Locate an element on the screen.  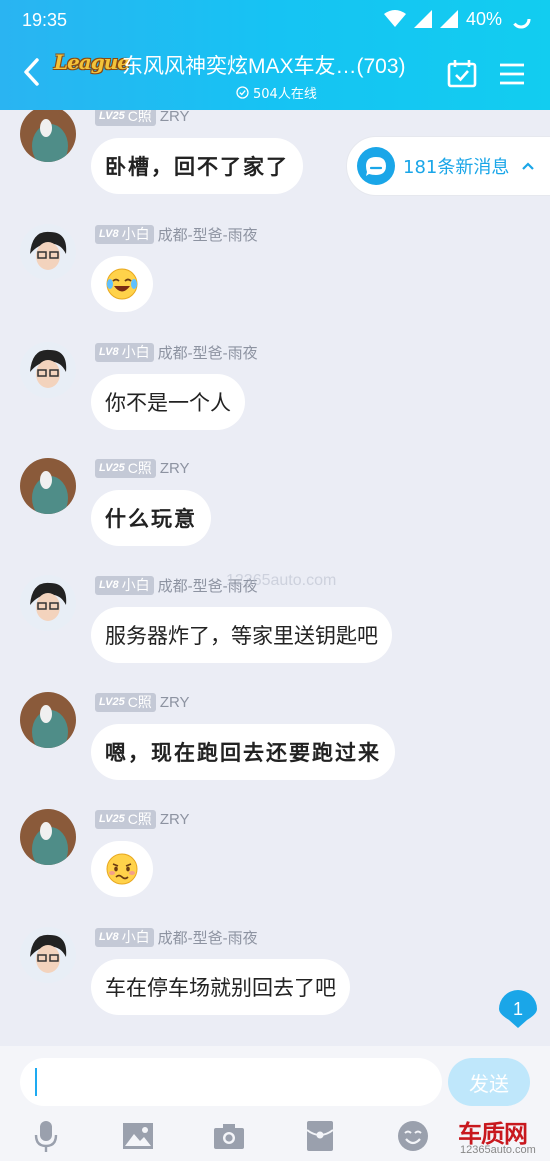
message-bubble: 卧槽，回不了家了 is located at coordinates (197, 166).